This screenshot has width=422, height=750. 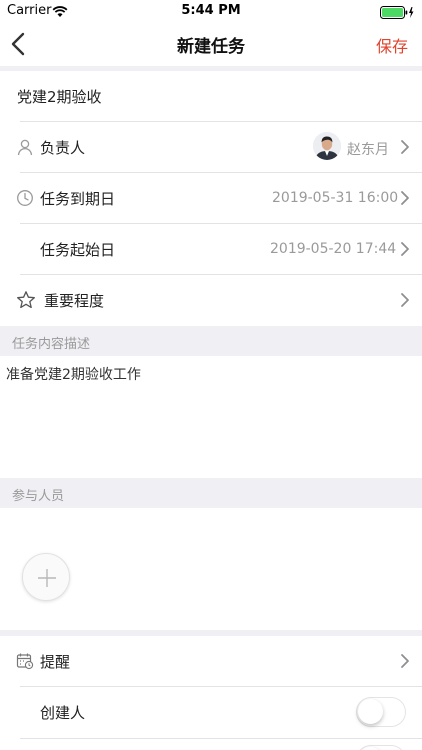 What do you see at coordinates (55, 662) in the screenshot?
I see `reminder-label: 提醒` at bounding box center [55, 662].